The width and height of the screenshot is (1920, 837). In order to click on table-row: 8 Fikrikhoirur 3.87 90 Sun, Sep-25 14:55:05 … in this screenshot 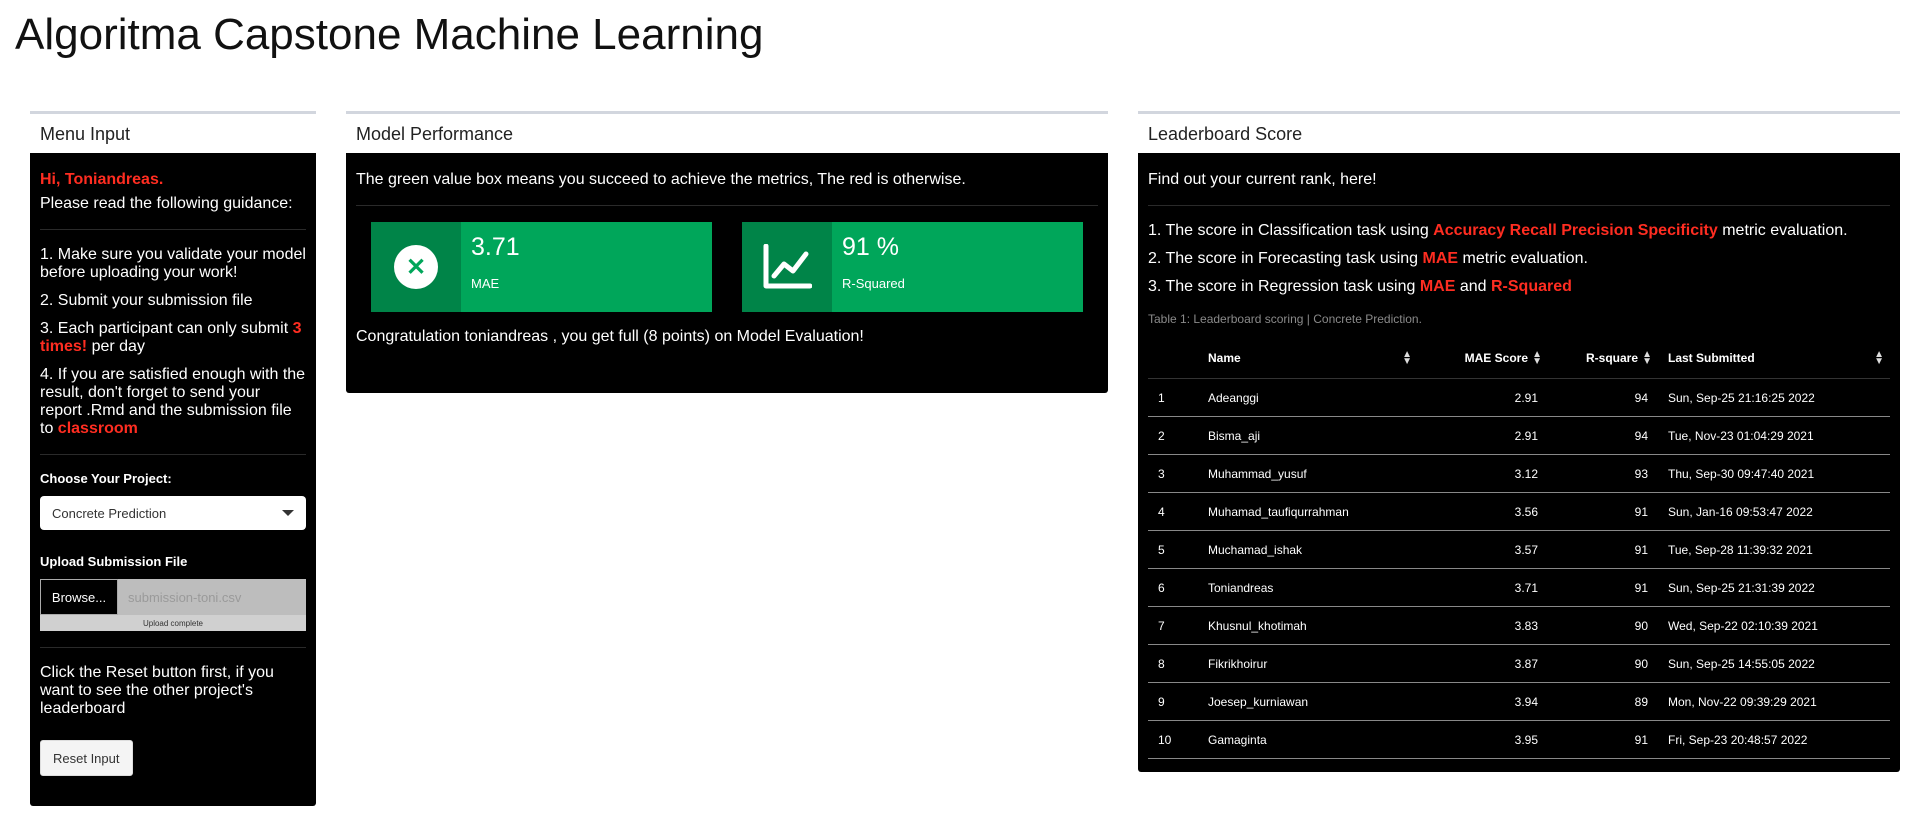, I will do `click(1519, 663)`.